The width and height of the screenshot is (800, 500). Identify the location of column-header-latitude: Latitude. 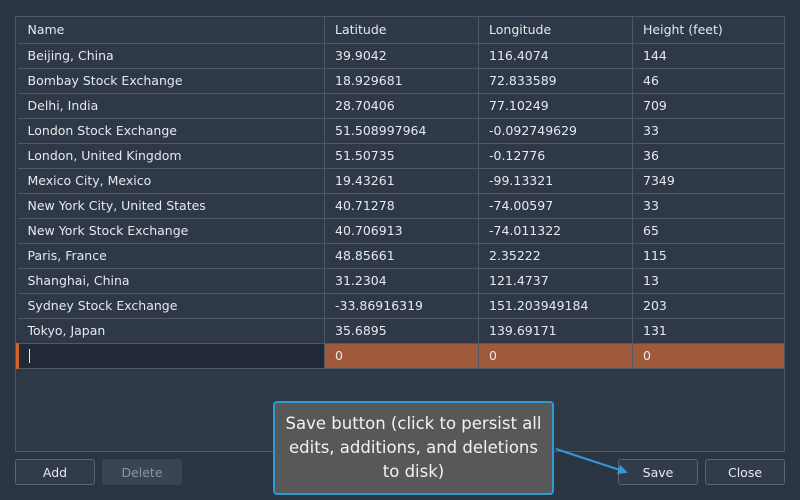
(401, 30).